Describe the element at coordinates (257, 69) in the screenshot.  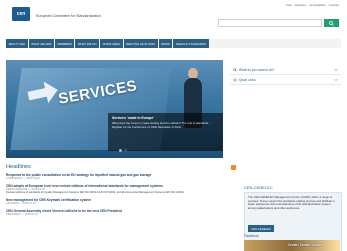
I see `what-to-do-label: What do you want to do?` at that location.